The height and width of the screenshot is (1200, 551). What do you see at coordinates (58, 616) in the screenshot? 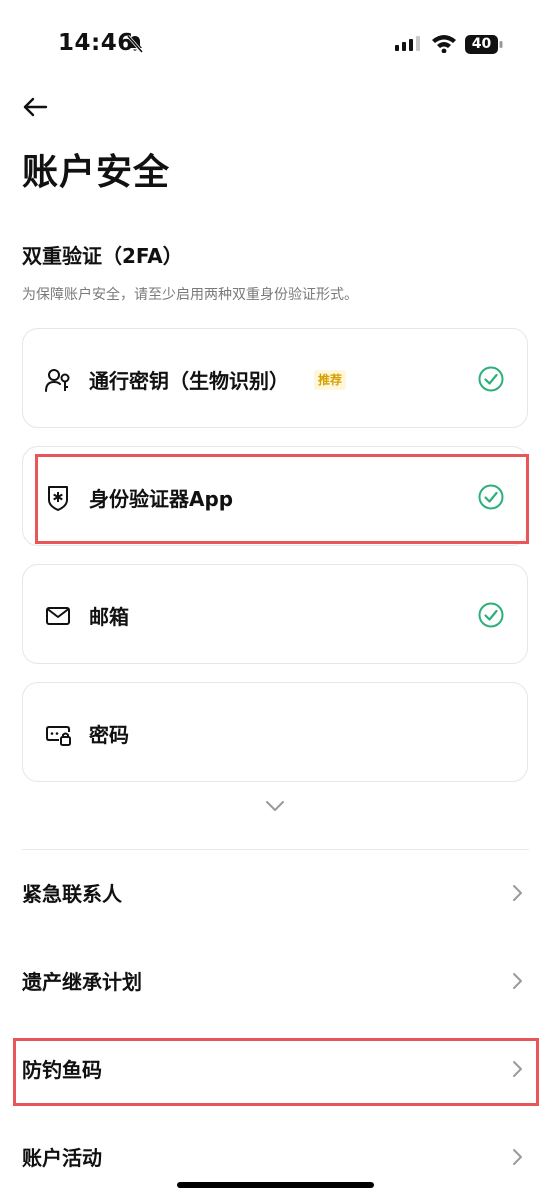
I see `envelope-icon` at bounding box center [58, 616].